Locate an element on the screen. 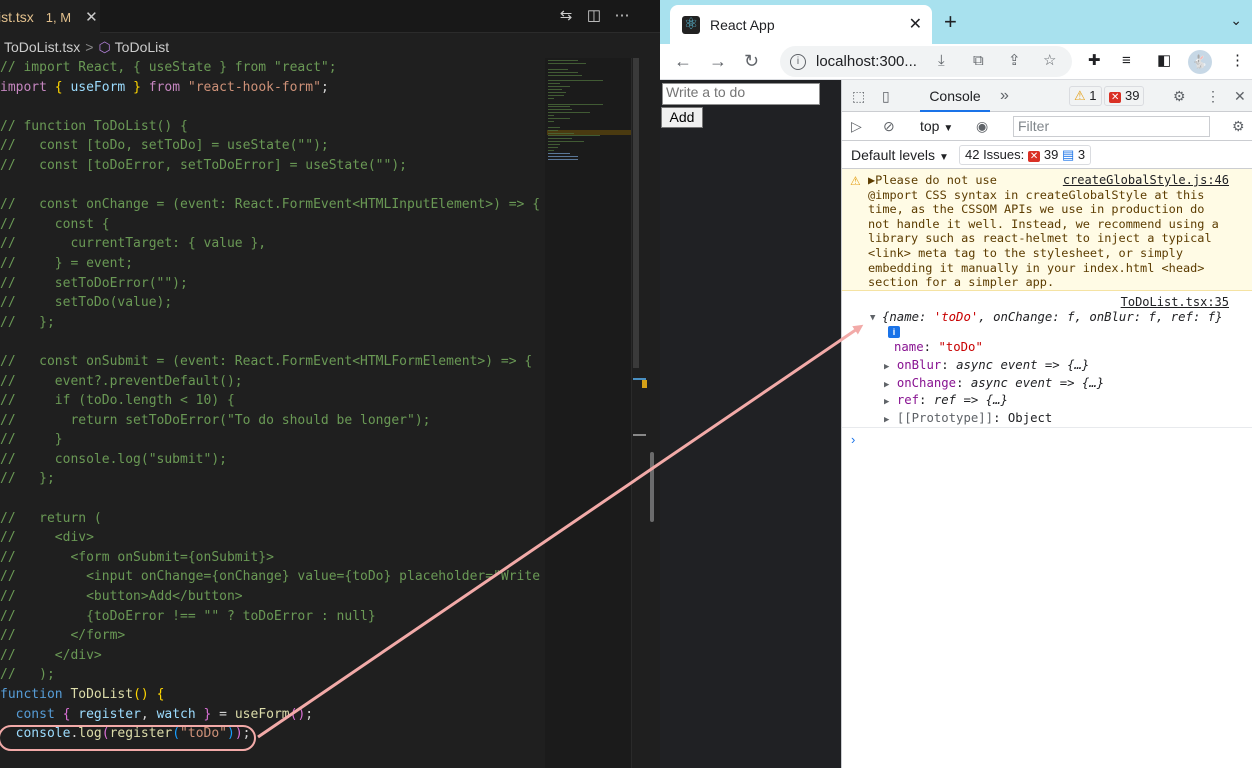  avatar: 🐇 is located at coordinates (1200, 62).